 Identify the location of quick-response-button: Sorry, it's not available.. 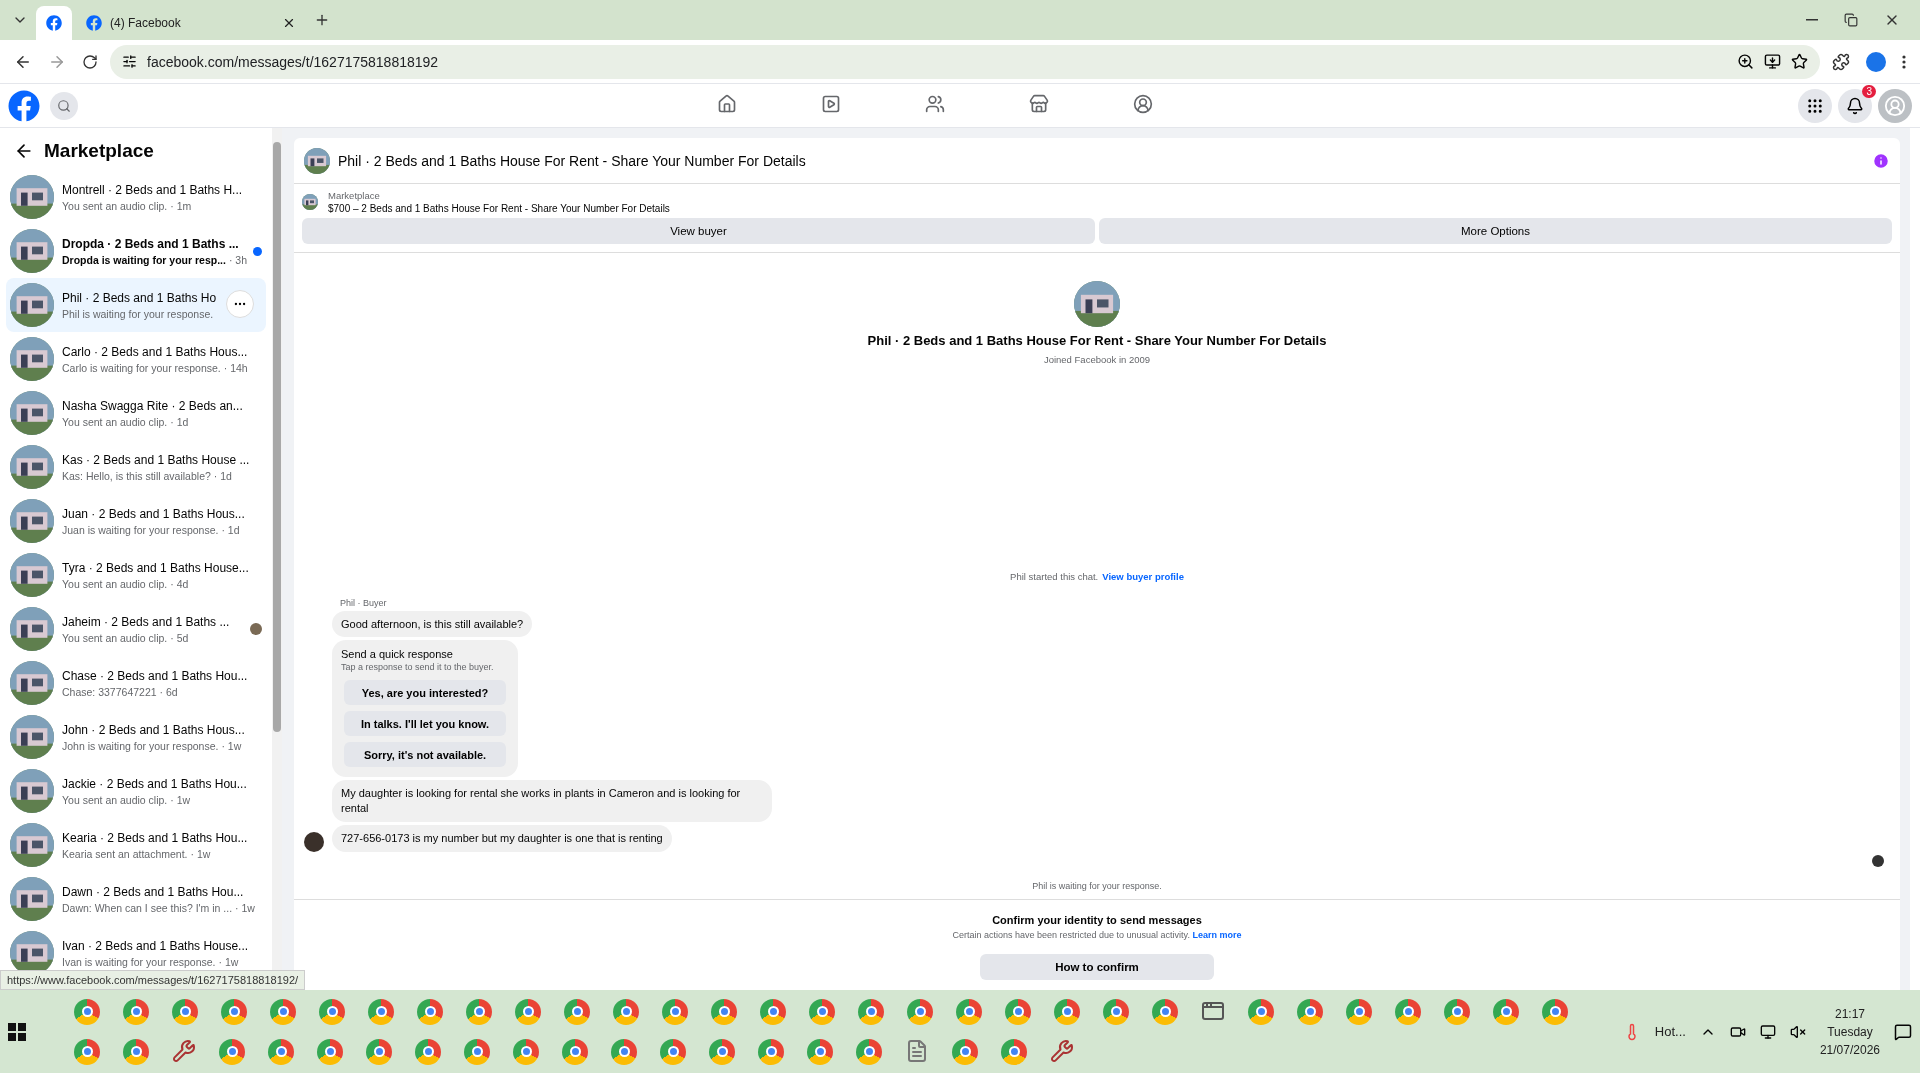
(425, 755).